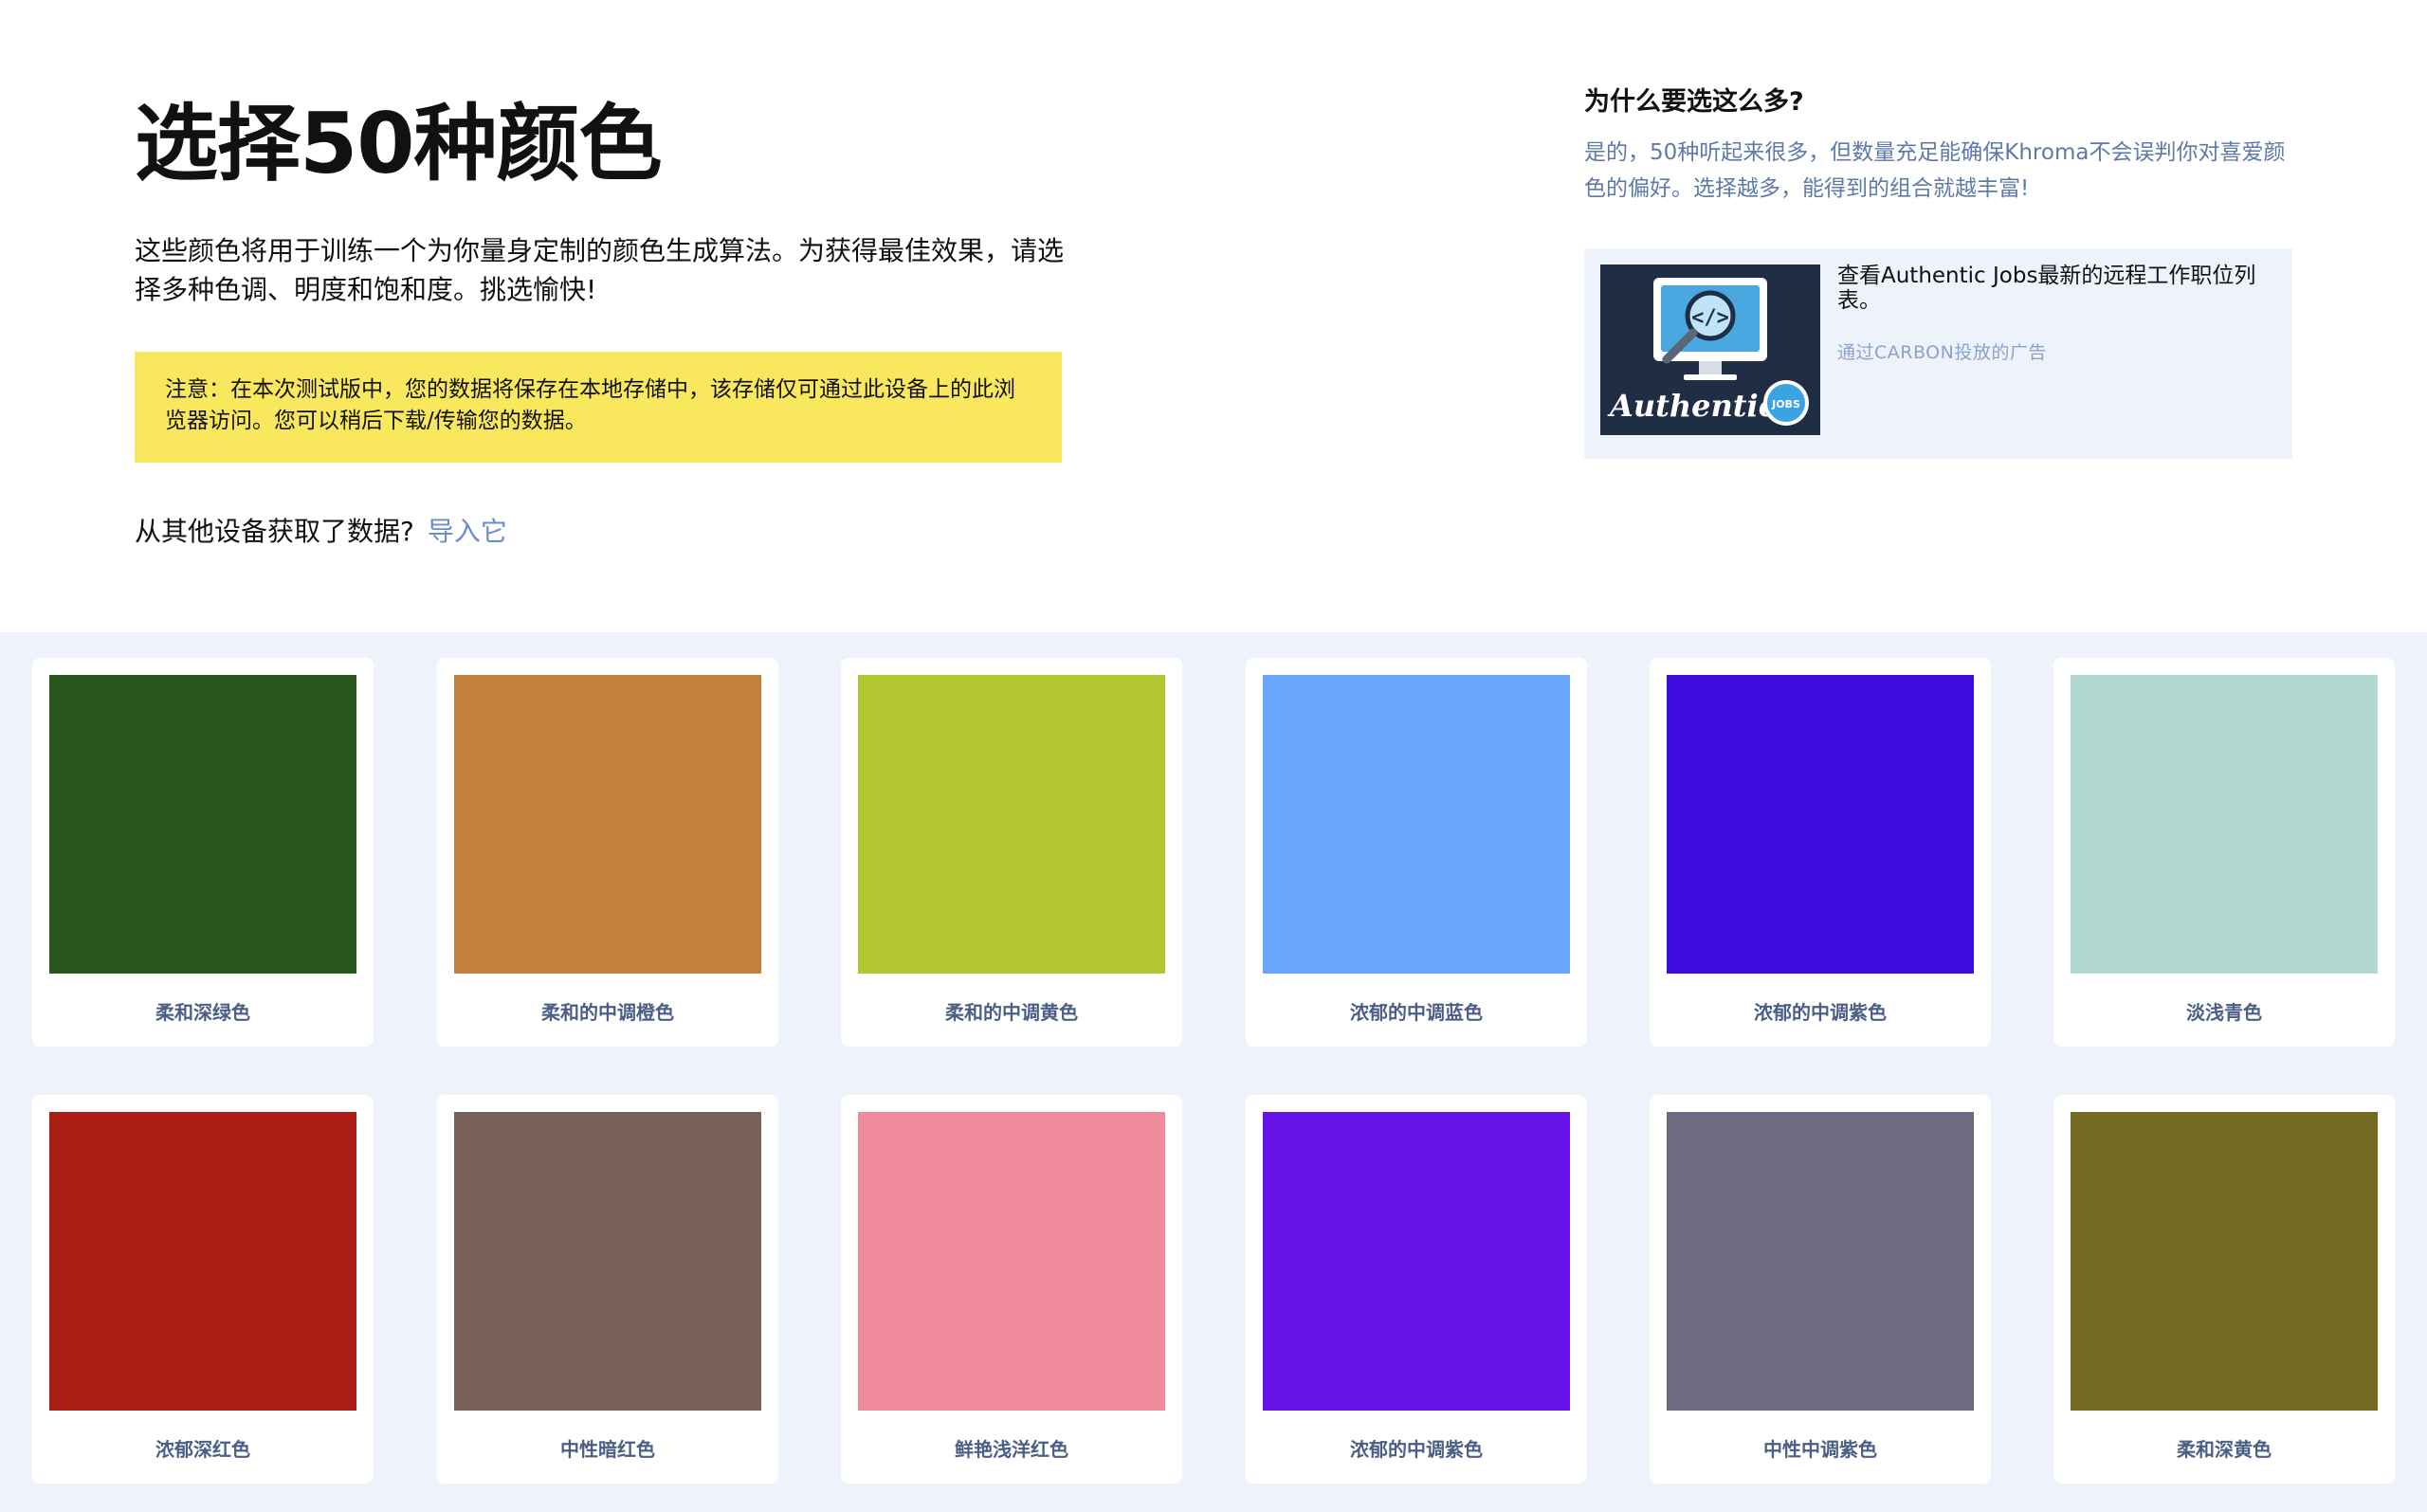  What do you see at coordinates (1011, 1013) in the screenshot?
I see `color-name: 柔和的中调黄色` at bounding box center [1011, 1013].